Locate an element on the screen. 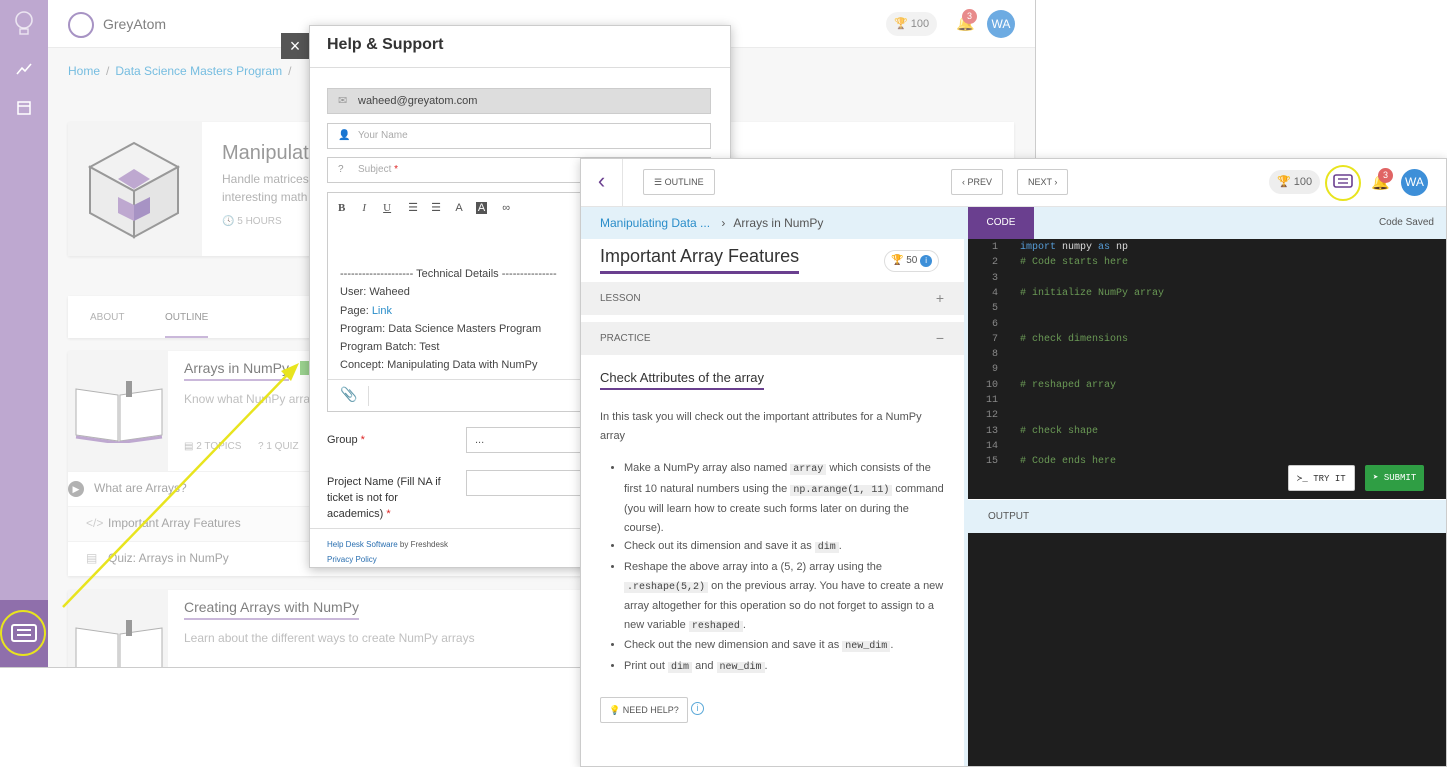 The width and height of the screenshot is (1447, 767). text: Print out is located at coordinates (646, 665).